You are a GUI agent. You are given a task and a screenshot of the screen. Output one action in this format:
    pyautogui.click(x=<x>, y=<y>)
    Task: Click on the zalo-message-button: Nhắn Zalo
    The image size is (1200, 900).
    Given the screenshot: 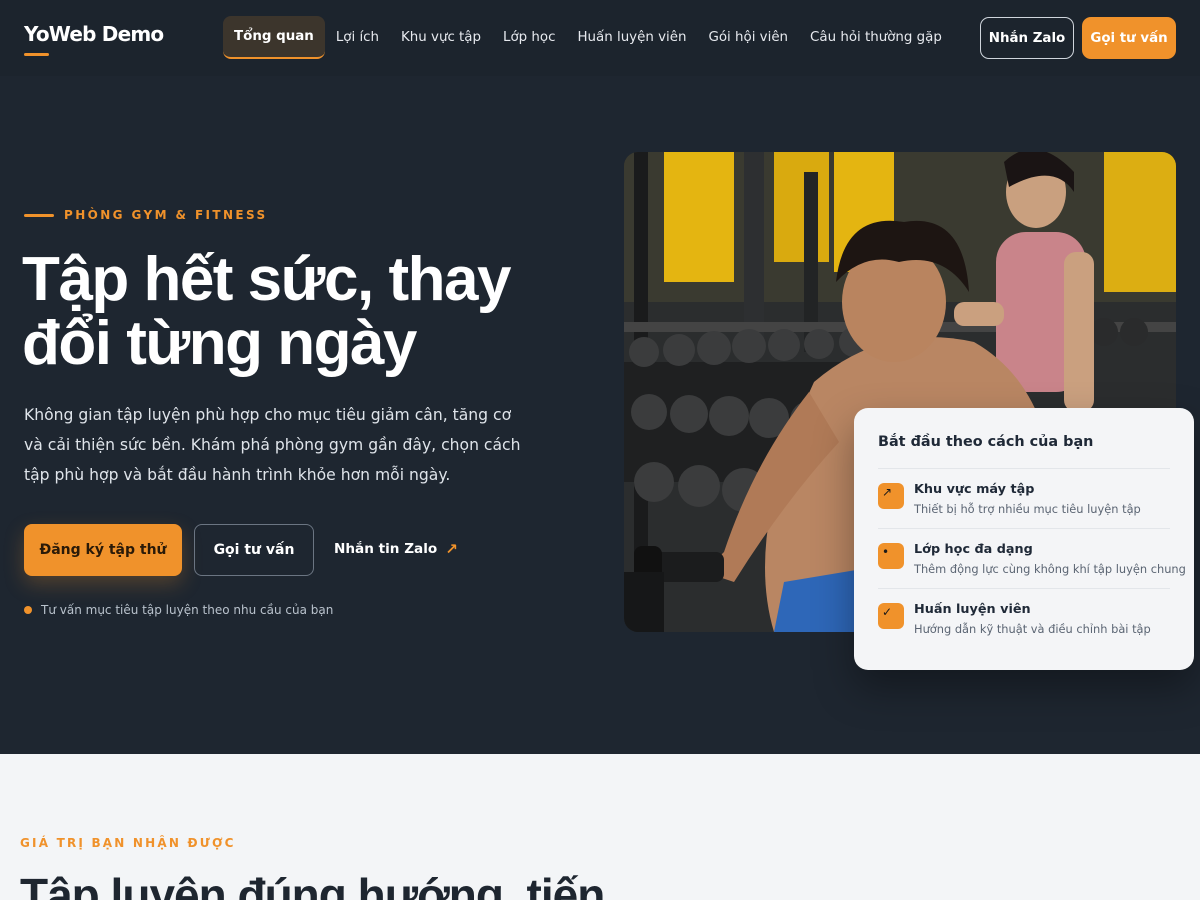 What is the action you would take?
    pyautogui.click(x=1027, y=38)
    